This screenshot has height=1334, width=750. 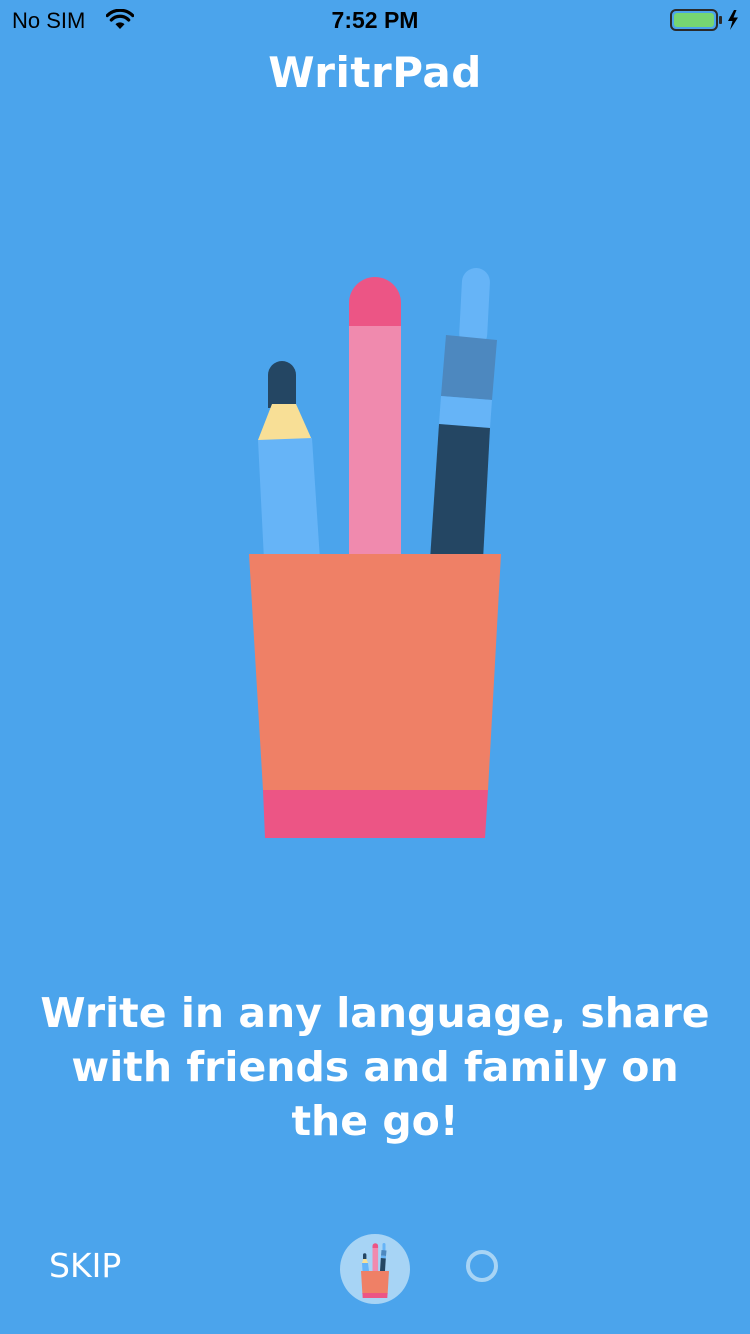 What do you see at coordinates (463, 414) in the screenshot?
I see `pen-icon` at bounding box center [463, 414].